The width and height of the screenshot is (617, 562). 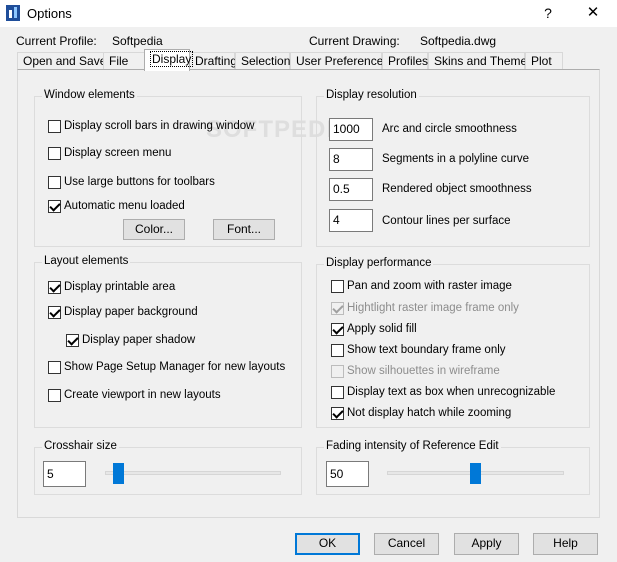 I want to click on cancel-button: Cancel, so click(x=406, y=544).